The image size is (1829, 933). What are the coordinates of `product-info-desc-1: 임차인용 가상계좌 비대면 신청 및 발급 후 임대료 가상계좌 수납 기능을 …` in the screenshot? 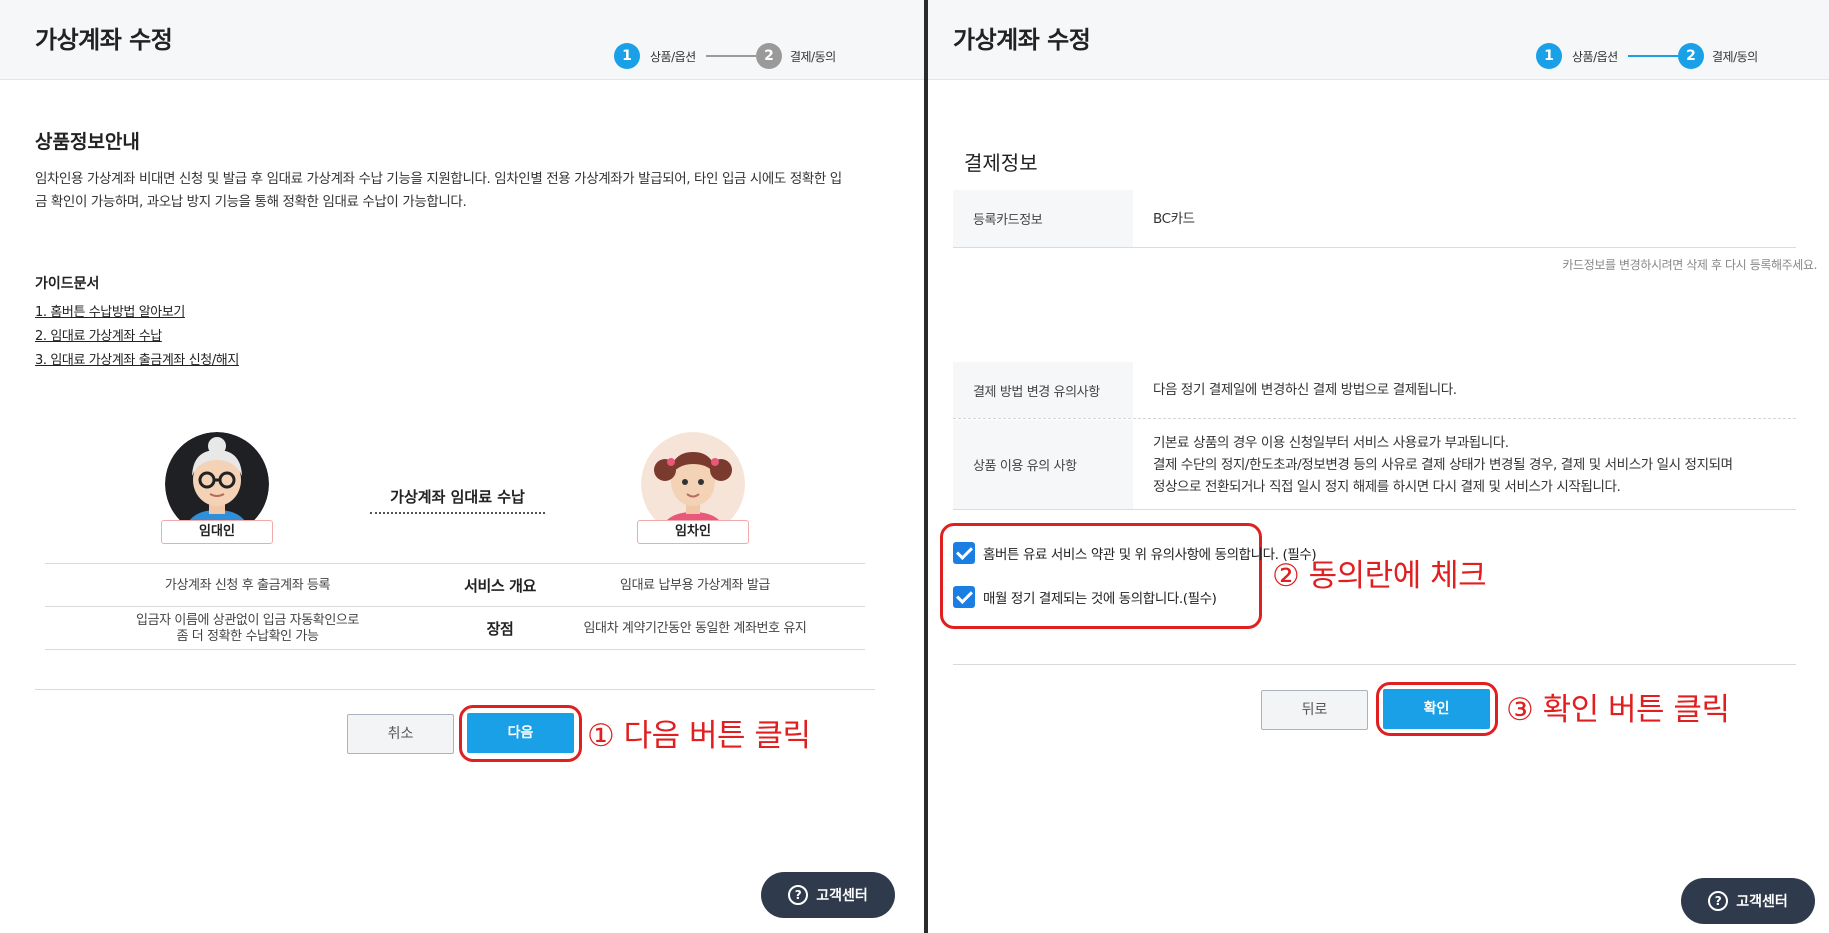 It's located at (438, 179).